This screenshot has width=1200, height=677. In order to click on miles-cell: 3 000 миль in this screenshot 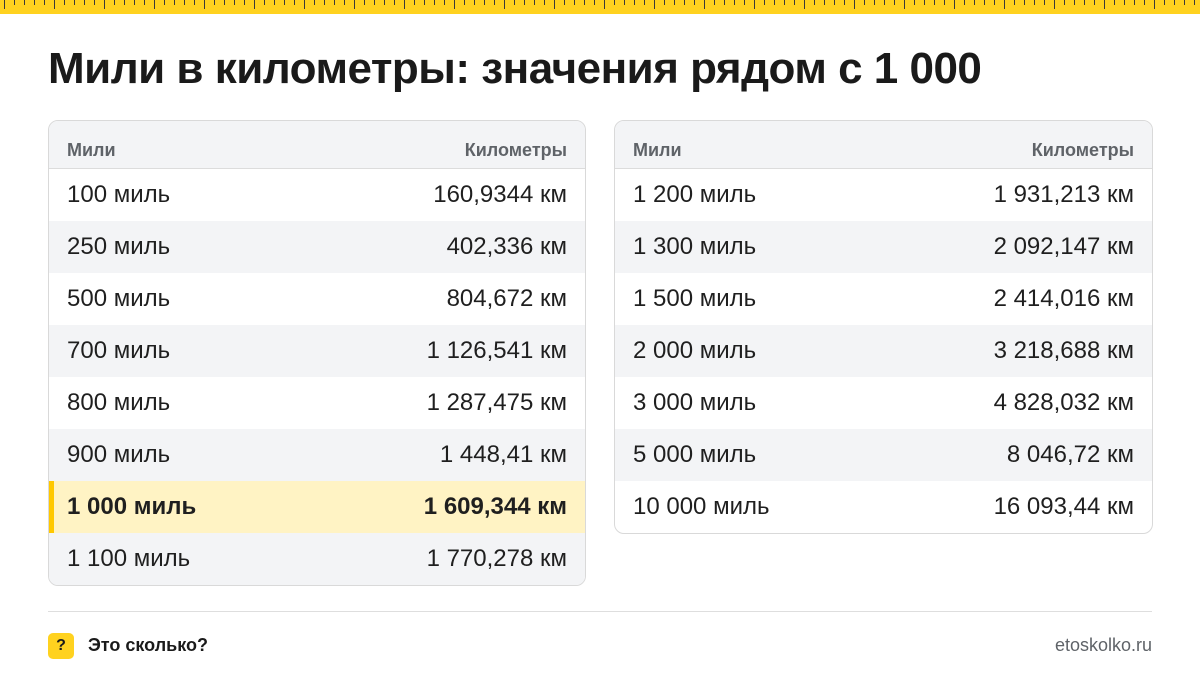, I will do `click(695, 402)`.